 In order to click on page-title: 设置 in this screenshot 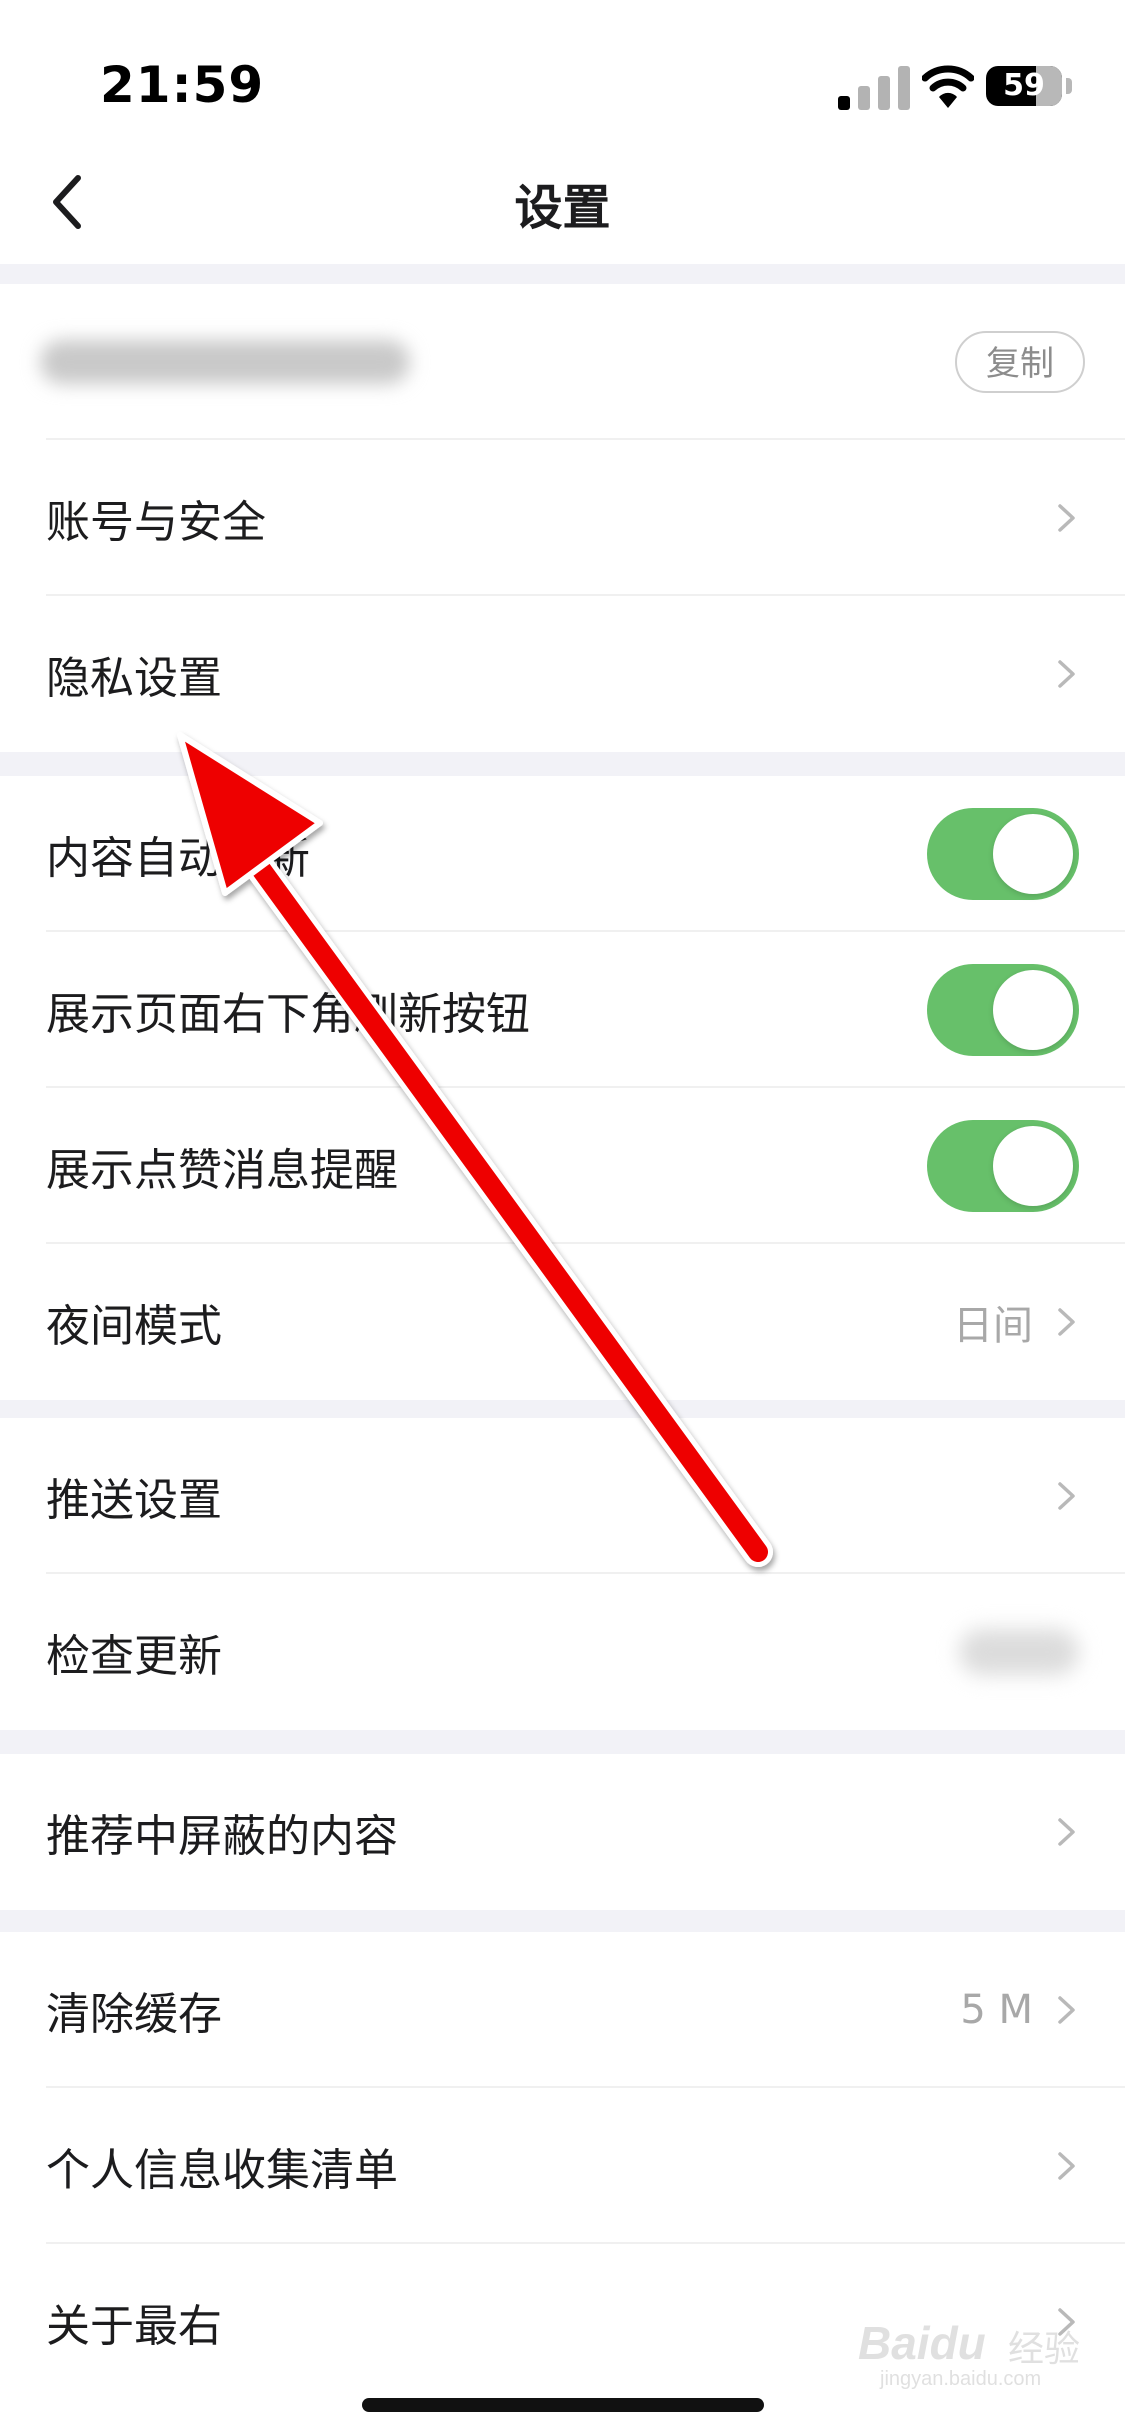, I will do `click(562, 208)`.